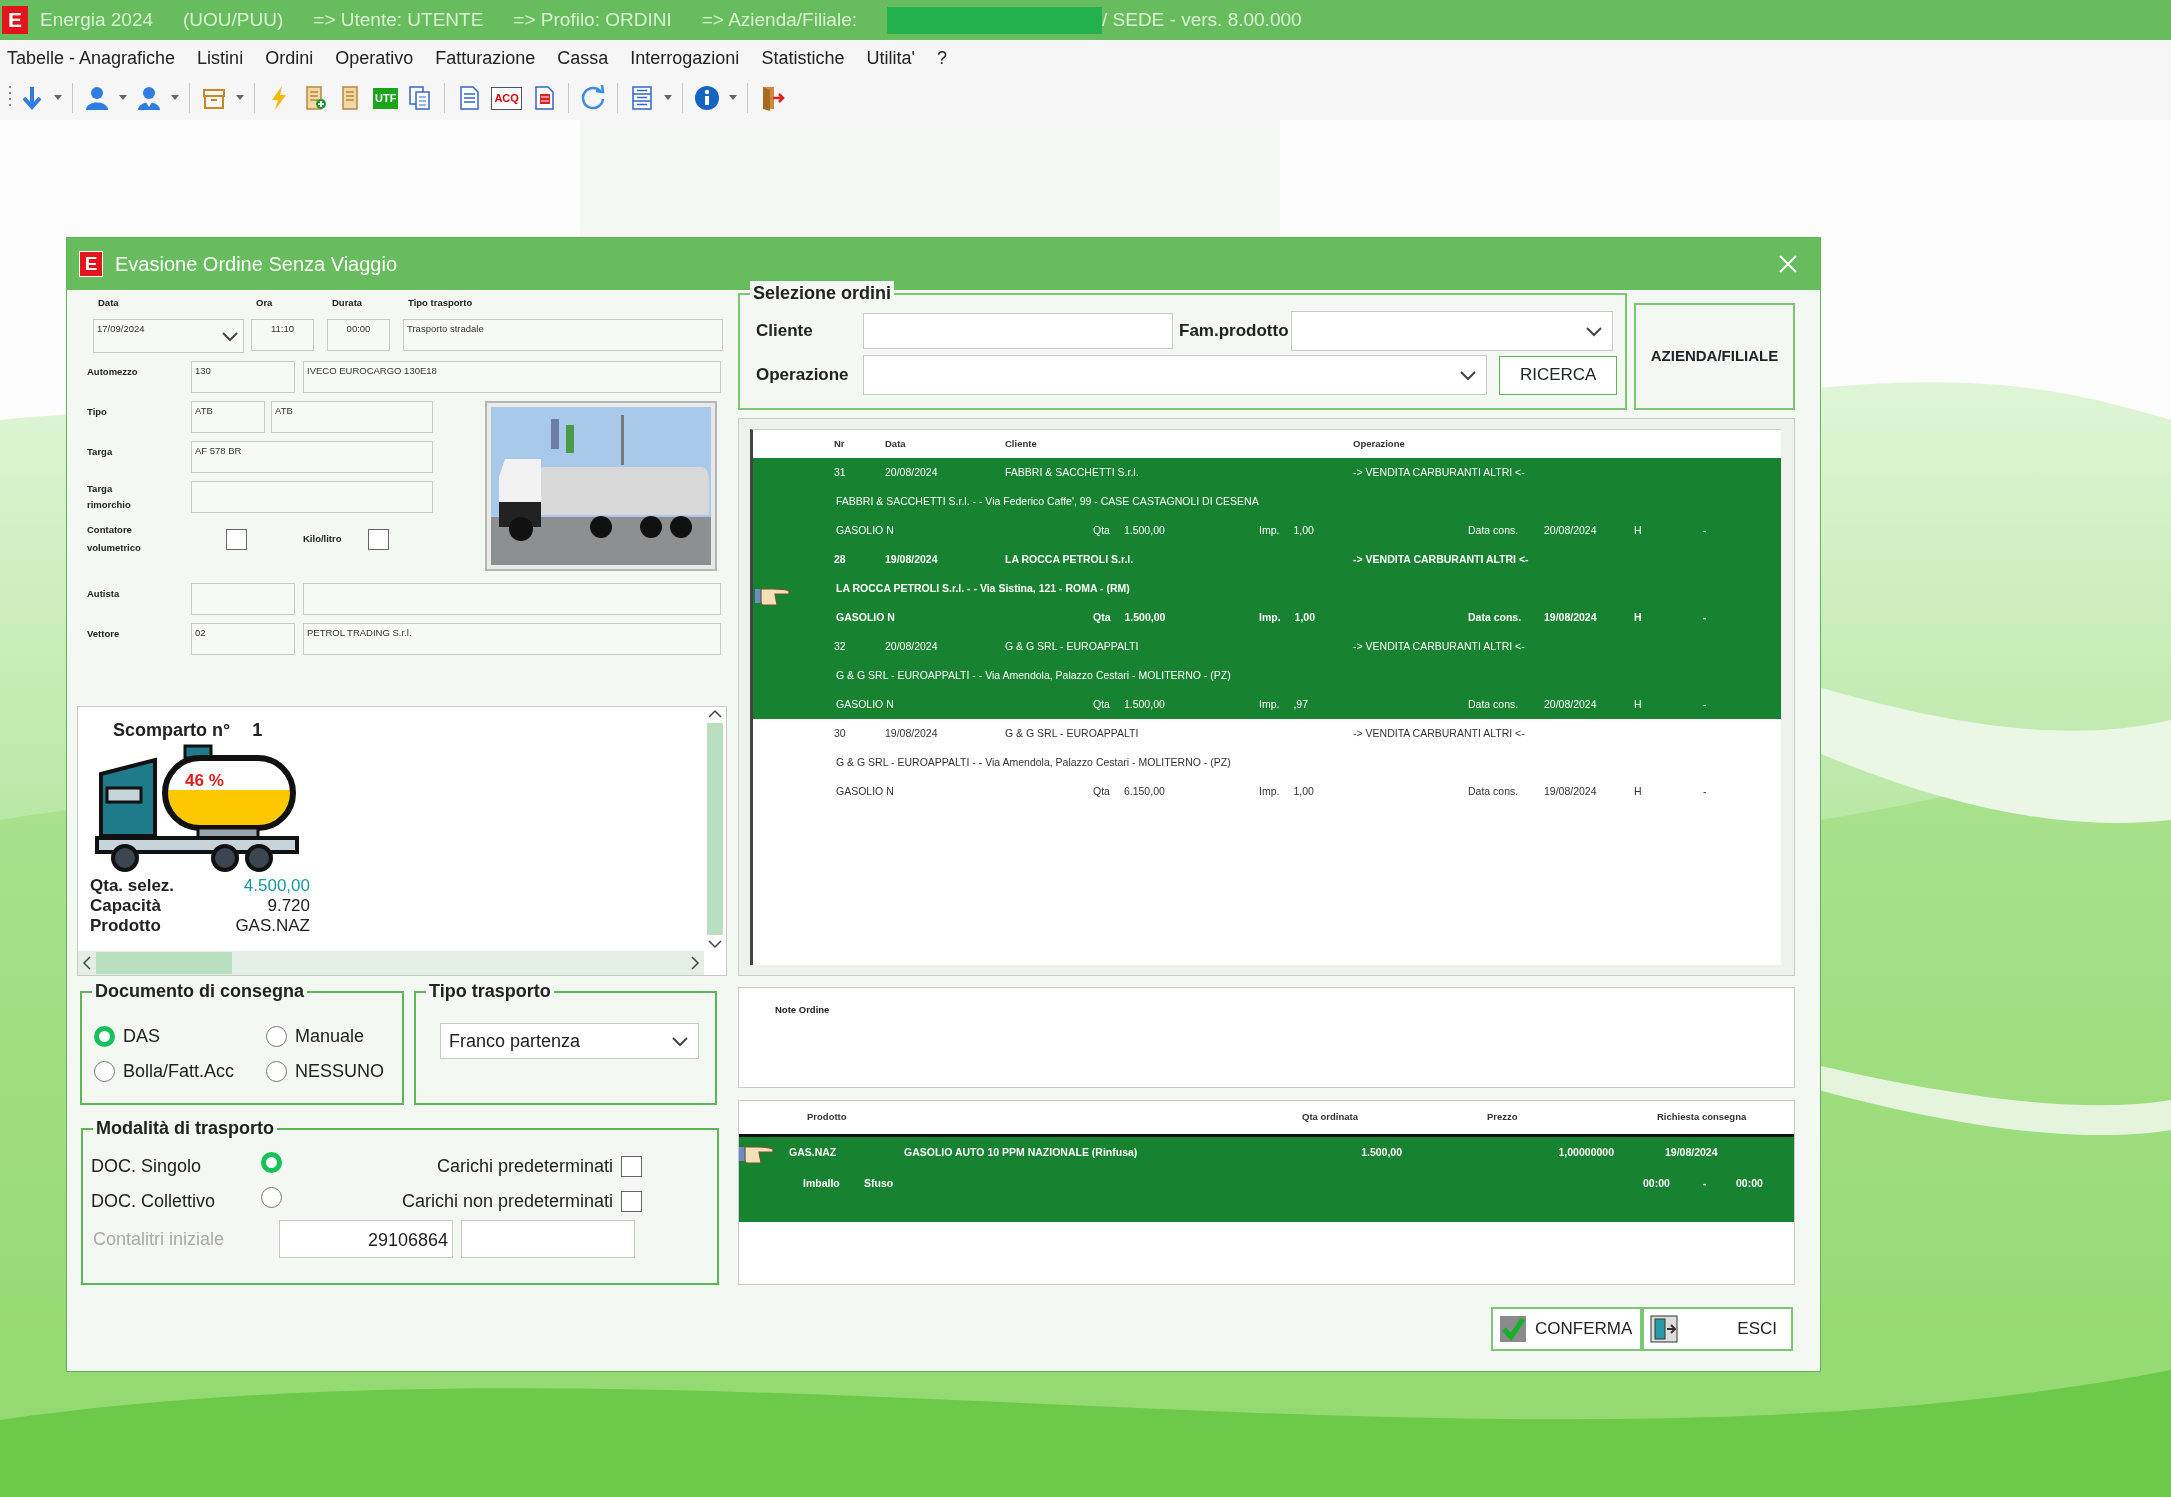  What do you see at coordinates (685, 58) in the screenshot?
I see `menu-item: Interrogazioni` at bounding box center [685, 58].